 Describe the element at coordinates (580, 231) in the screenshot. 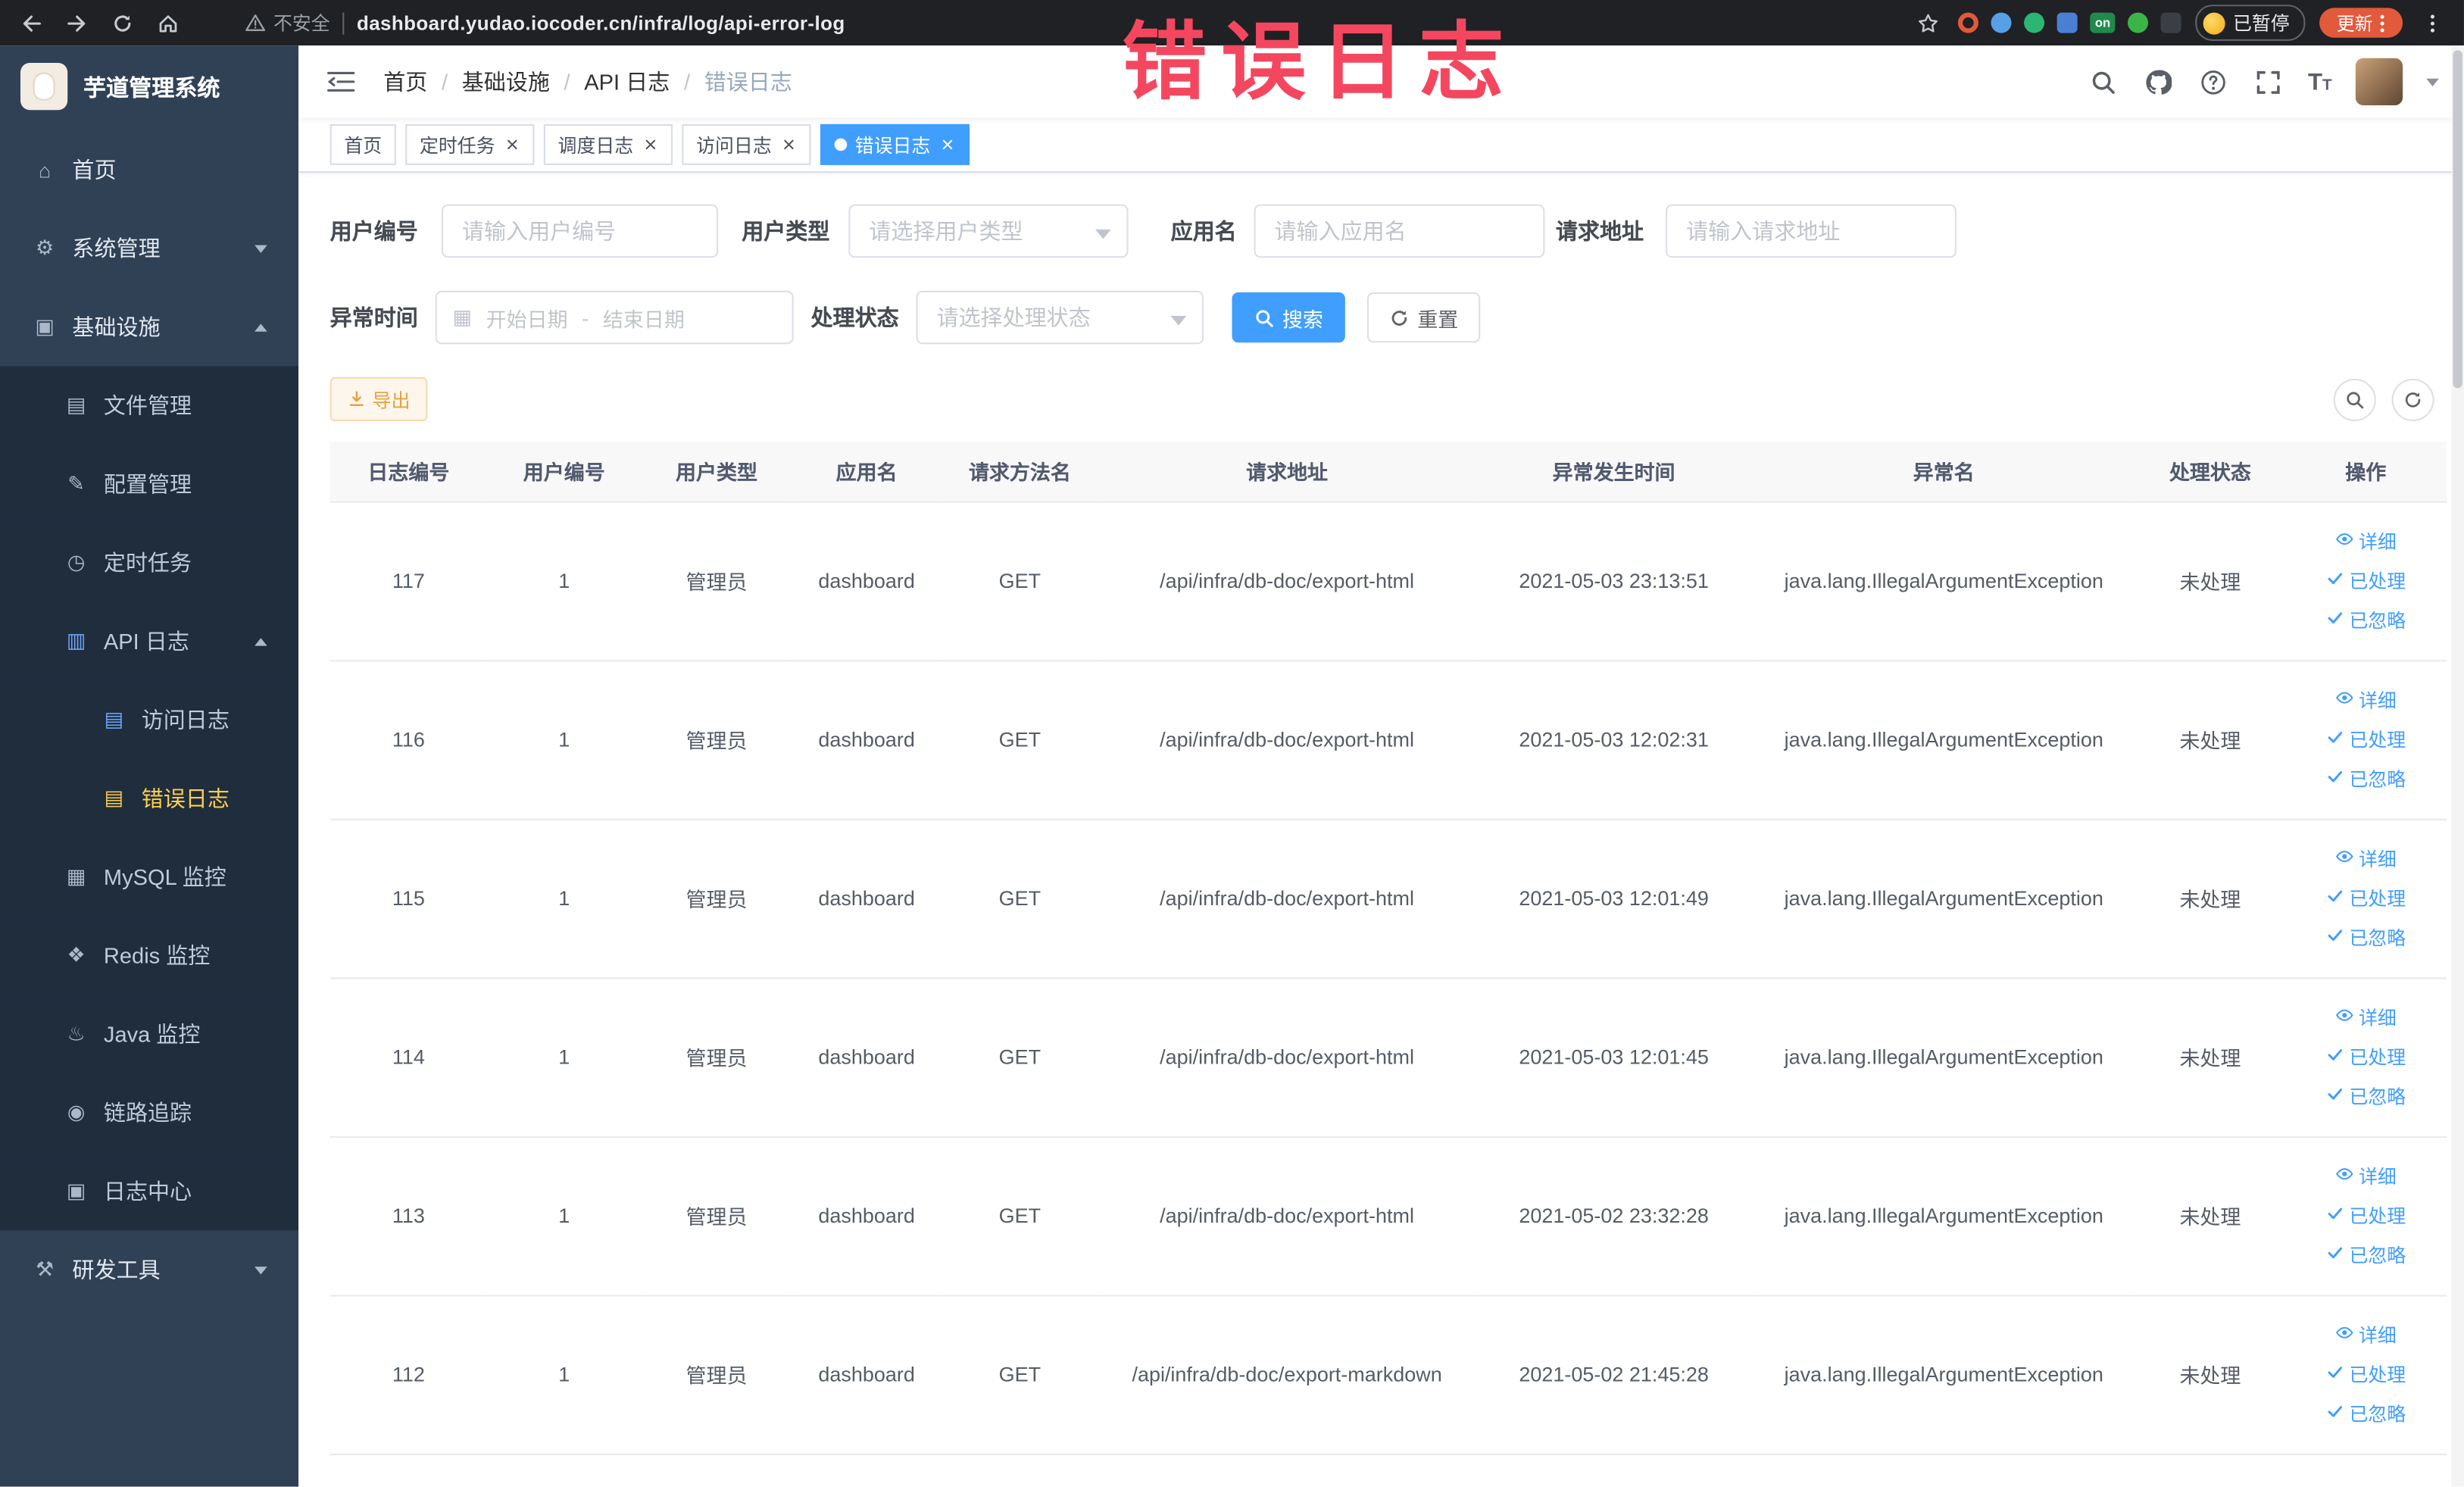

I see `user-id-input` at that location.